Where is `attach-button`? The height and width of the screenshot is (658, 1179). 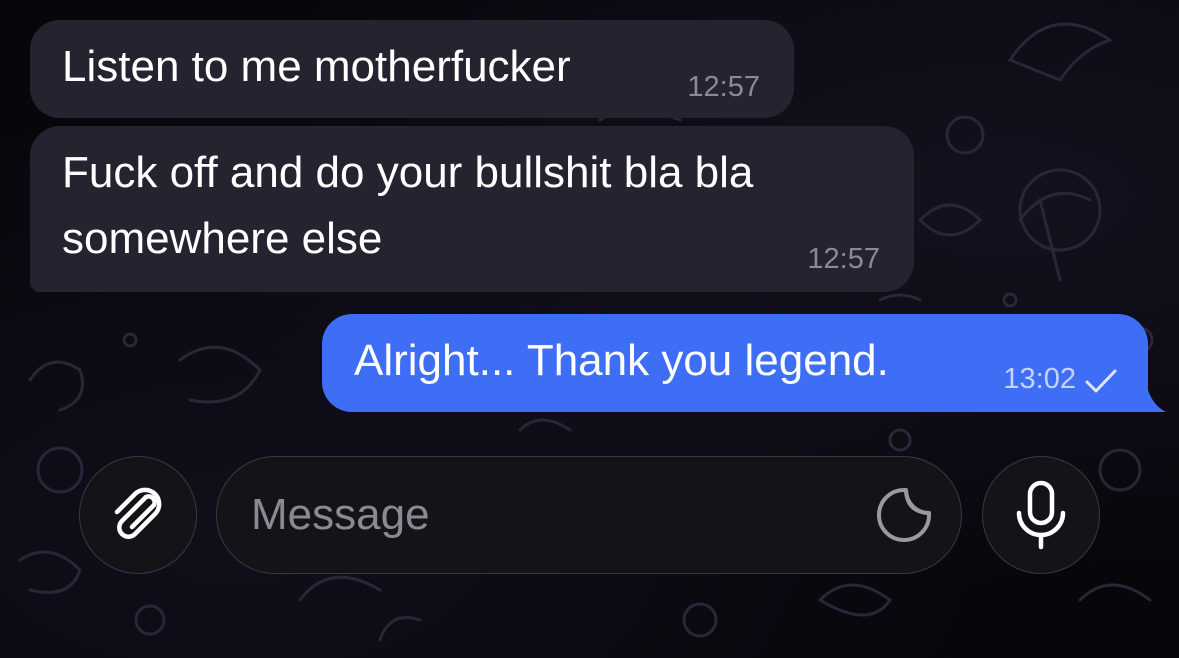 attach-button is located at coordinates (138, 515).